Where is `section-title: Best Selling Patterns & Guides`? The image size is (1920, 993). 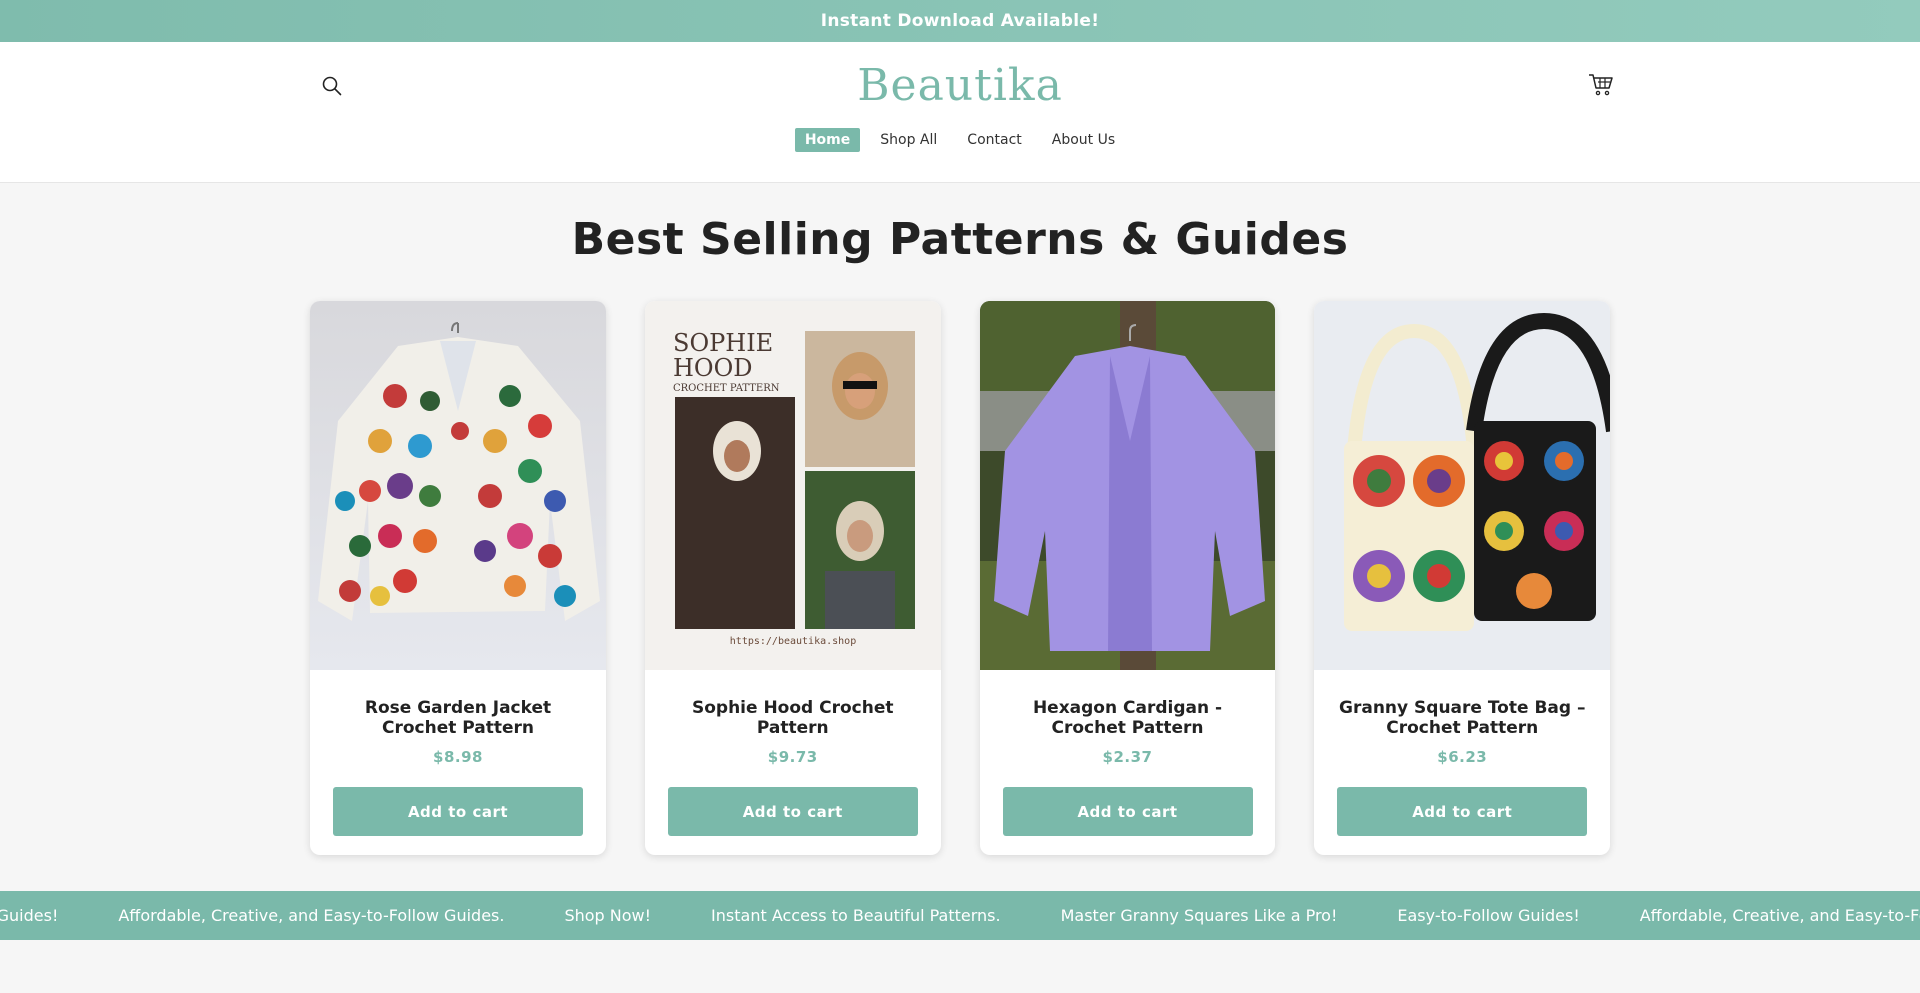
section-title: Best Selling Patterns & Guides is located at coordinates (960, 239).